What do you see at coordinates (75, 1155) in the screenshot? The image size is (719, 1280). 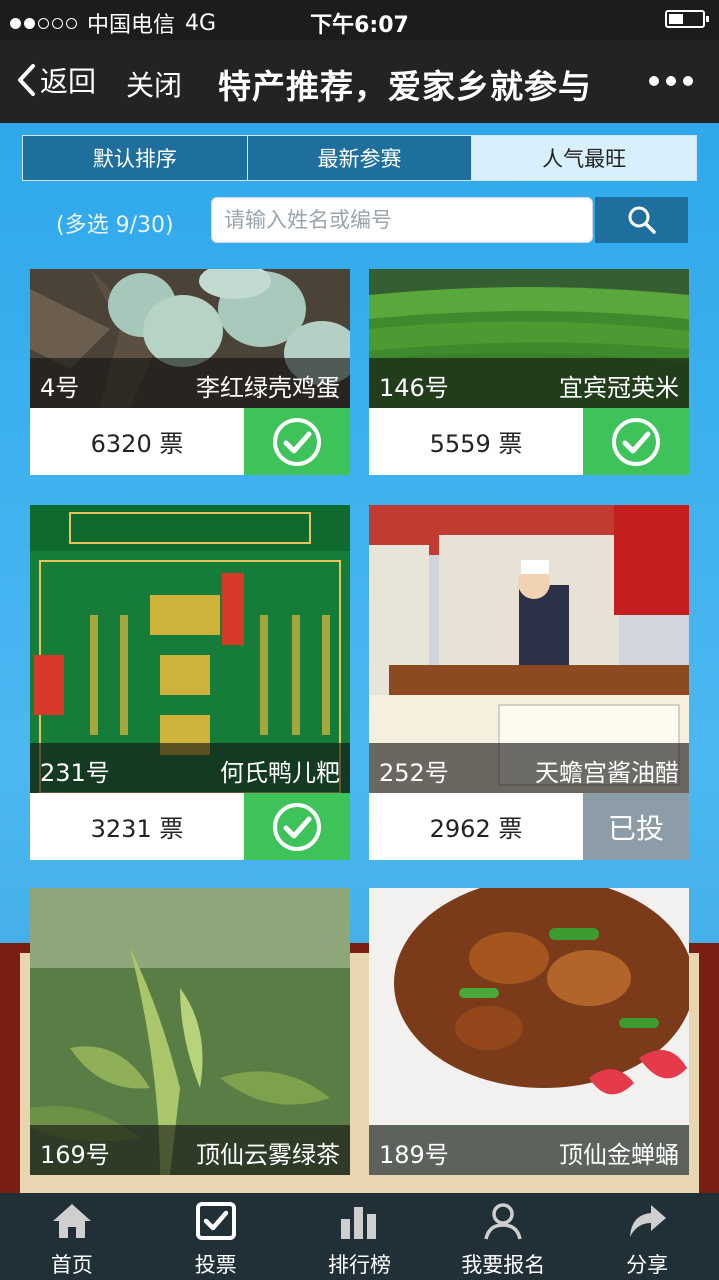 I see `entry-number: 169号` at bounding box center [75, 1155].